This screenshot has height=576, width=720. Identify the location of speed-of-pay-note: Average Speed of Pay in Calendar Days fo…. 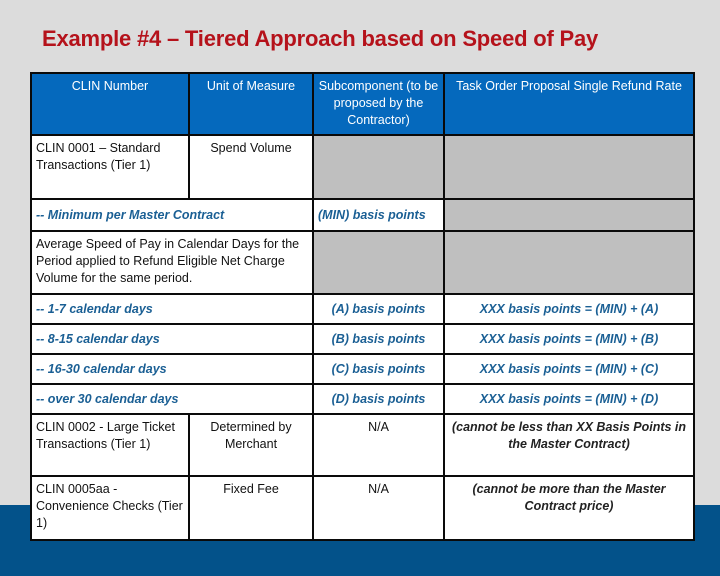
(172, 262).